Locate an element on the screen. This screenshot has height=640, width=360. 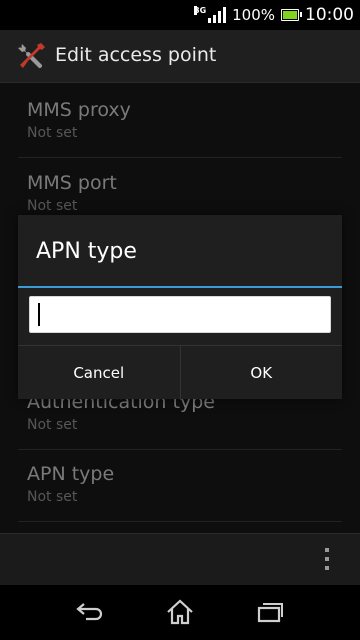
status-bar: 3G 100% 10:00 is located at coordinates (180, 15).